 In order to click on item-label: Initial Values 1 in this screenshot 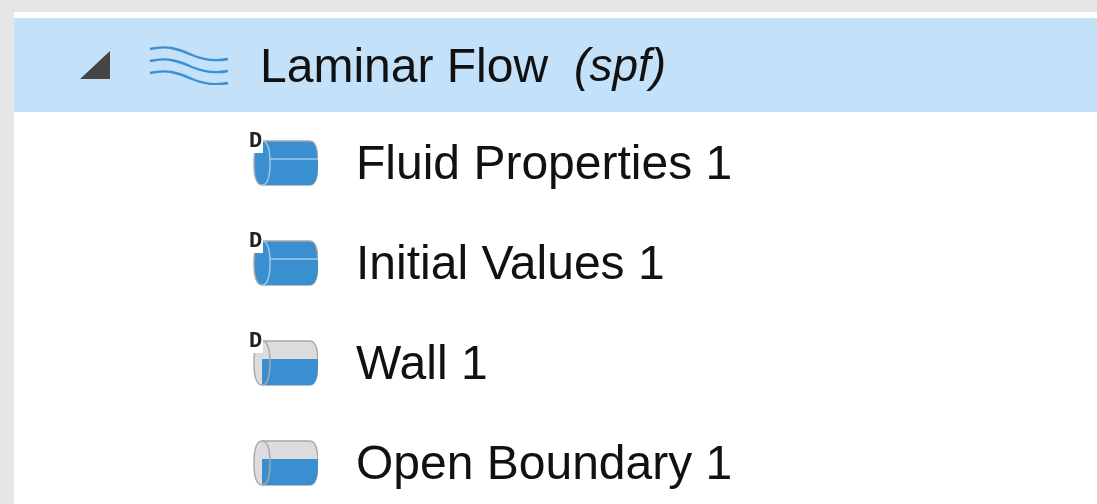, I will do `click(510, 262)`.